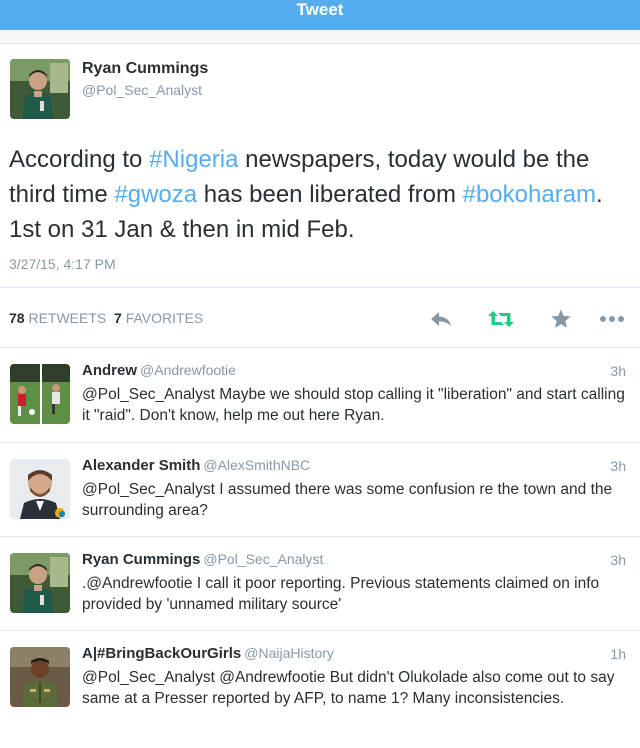  Describe the element at coordinates (618, 654) in the screenshot. I see `reply-time: 1h` at that location.